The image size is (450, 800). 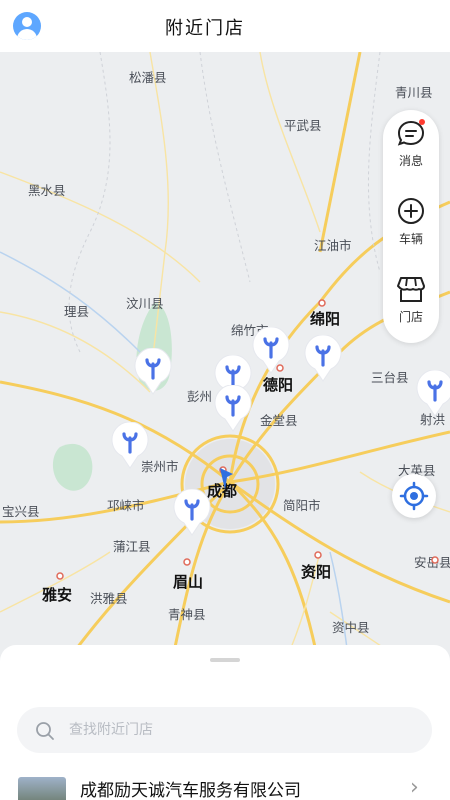 I want to click on store-label: 门店, so click(x=410, y=317).